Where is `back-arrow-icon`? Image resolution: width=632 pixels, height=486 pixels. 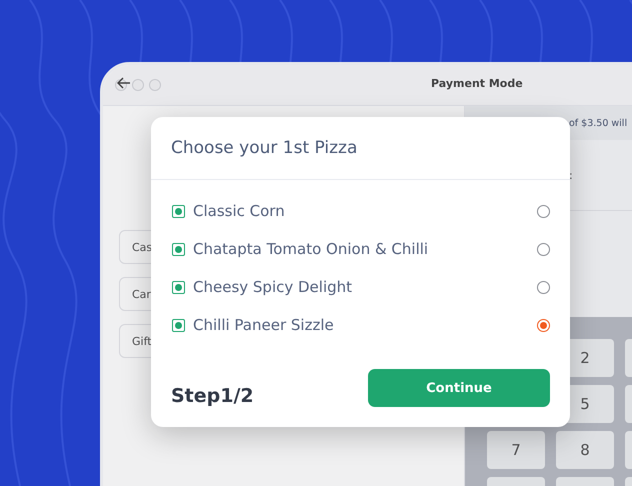 back-arrow-icon is located at coordinates (124, 83).